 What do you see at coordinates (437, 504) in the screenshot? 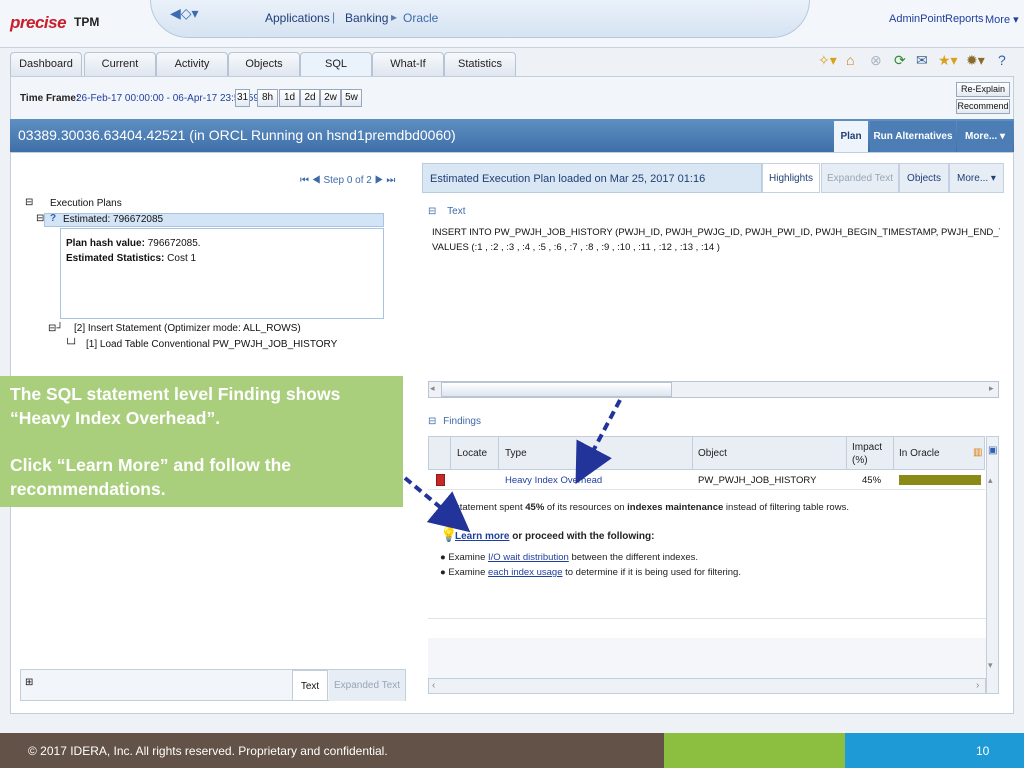
I see `arrow-to-learn-more` at bounding box center [437, 504].